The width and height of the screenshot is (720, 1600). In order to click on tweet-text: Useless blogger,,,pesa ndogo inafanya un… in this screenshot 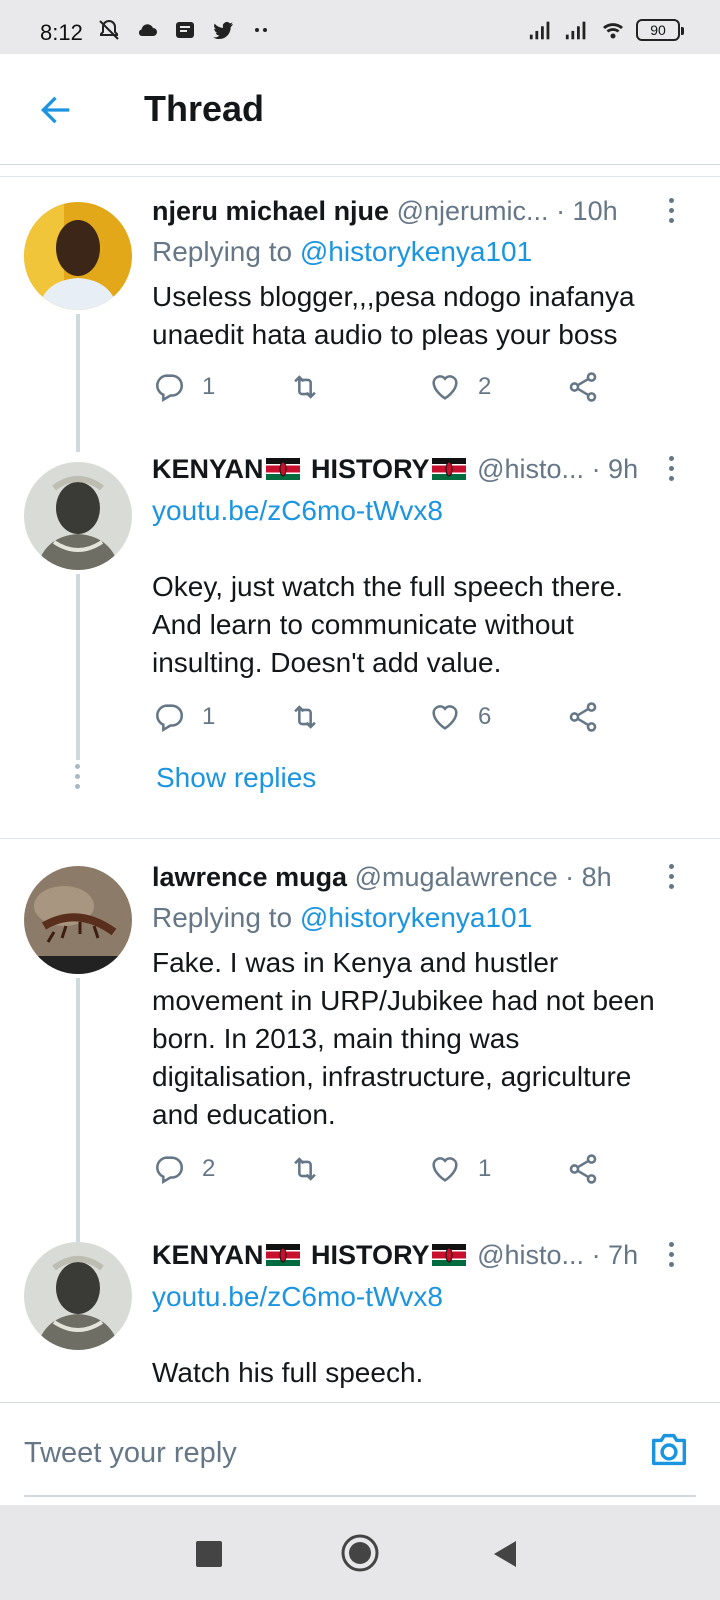, I will do `click(393, 315)`.